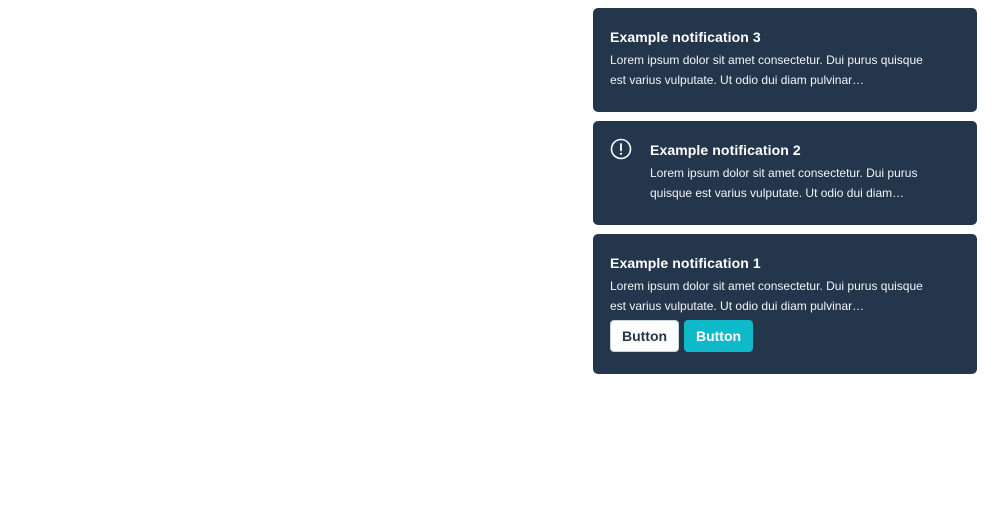 This screenshot has width=993, height=512. Describe the element at coordinates (718, 336) in the screenshot. I see `primary-button: Button` at that location.